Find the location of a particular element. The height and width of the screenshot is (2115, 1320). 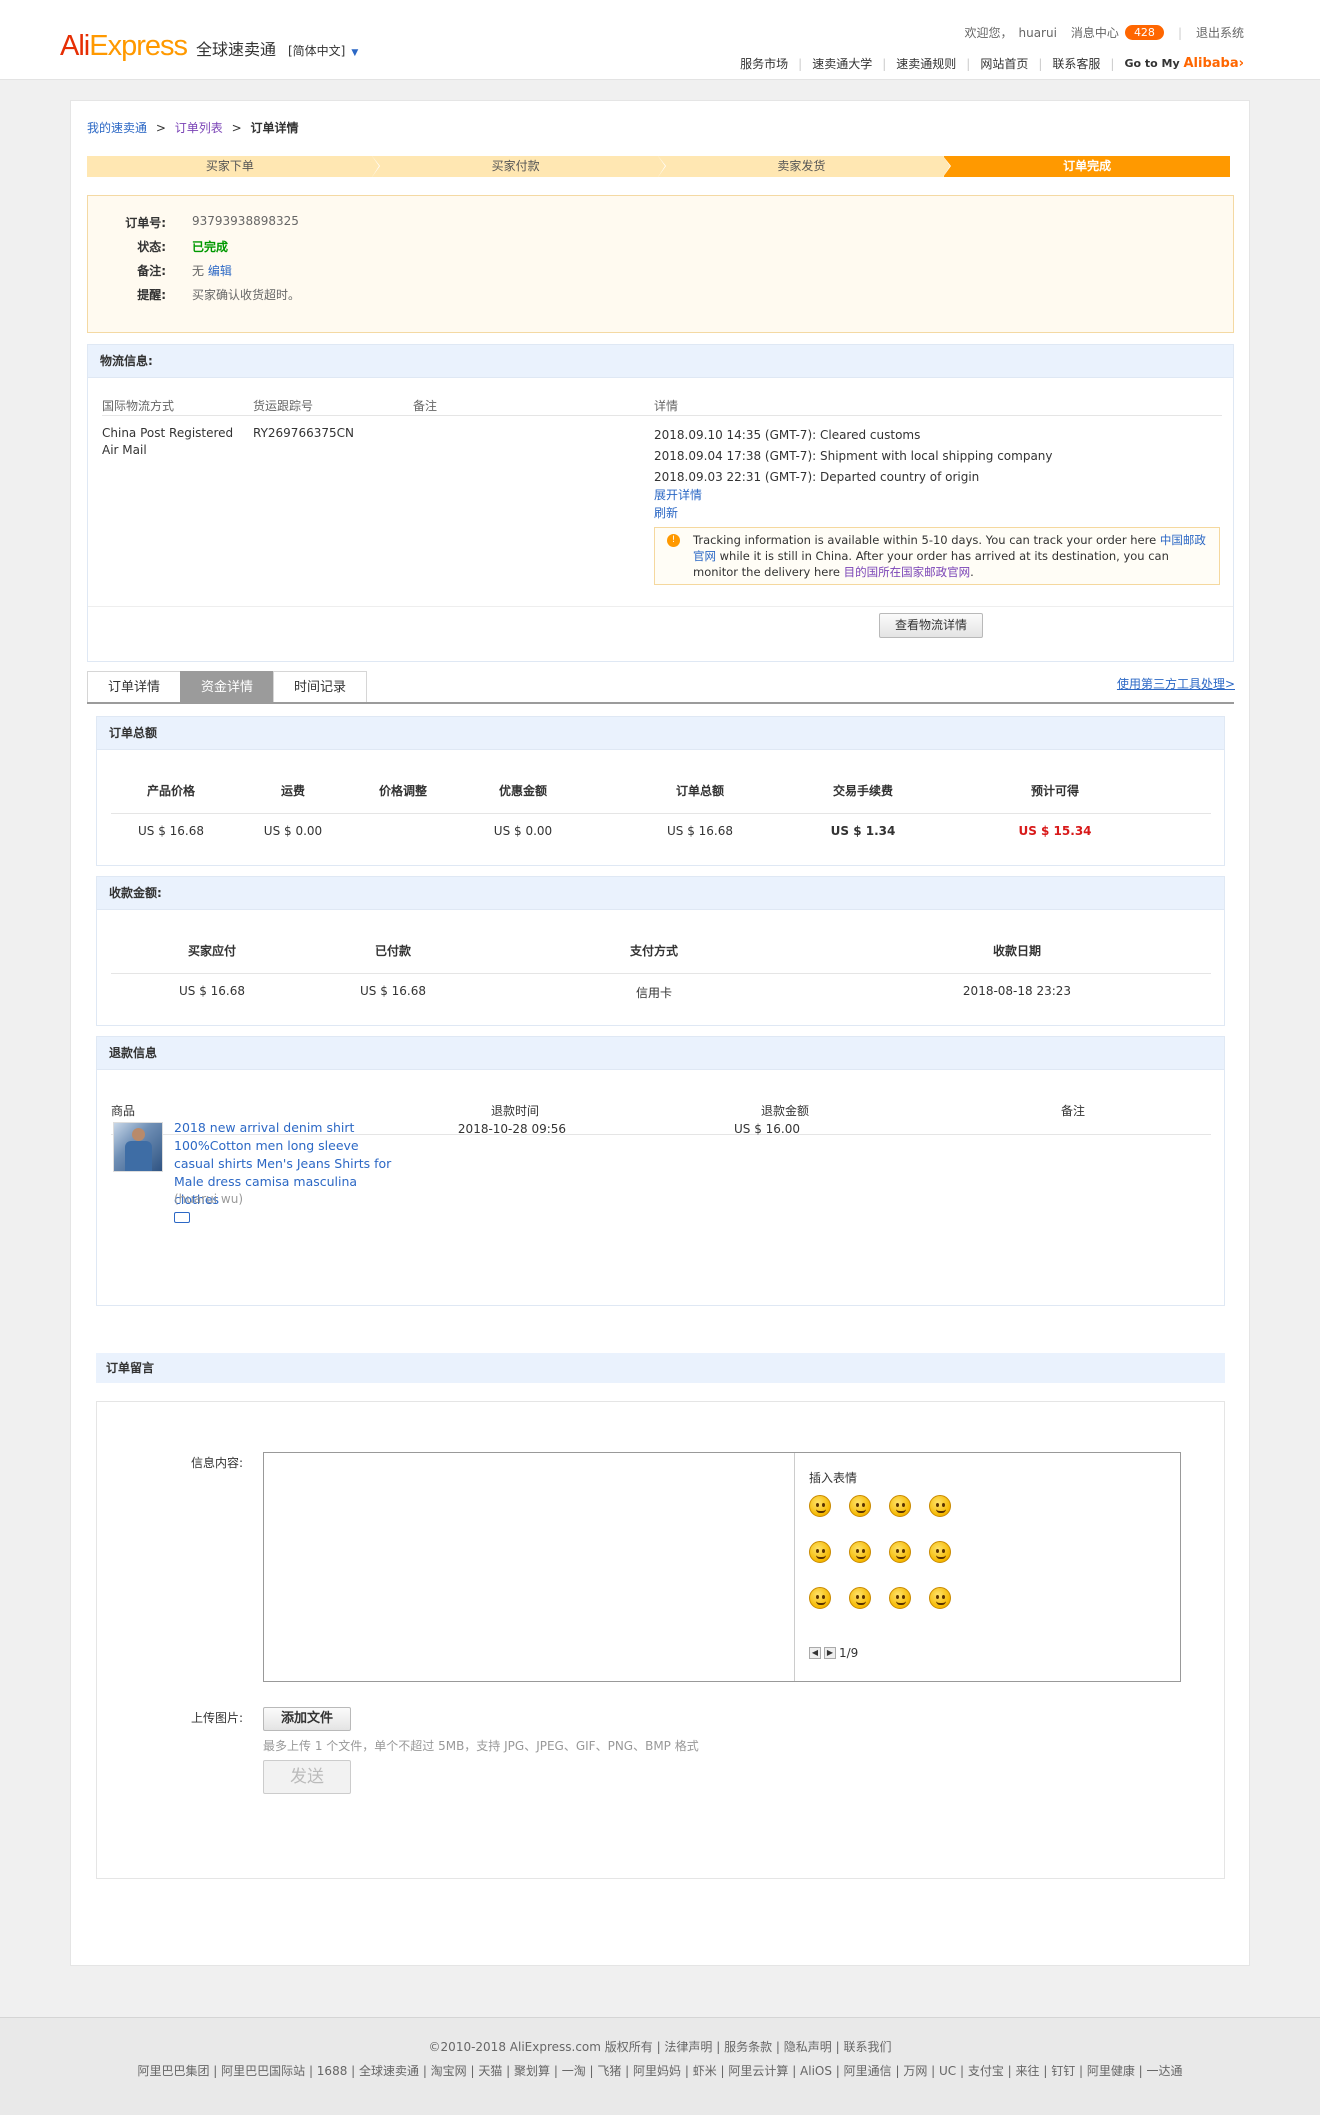

language-selector: [简体中文] ▼ is located at coordinates (323, 50).